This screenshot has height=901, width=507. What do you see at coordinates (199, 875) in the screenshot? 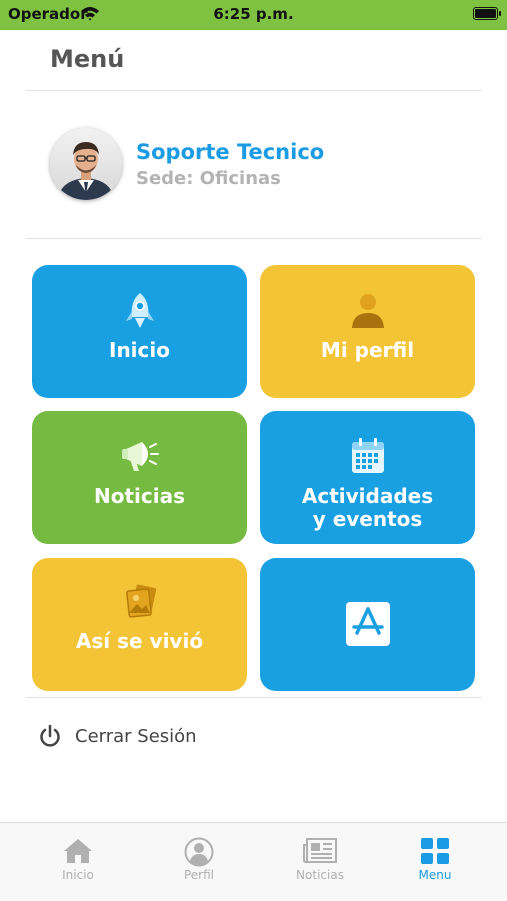
I see `tab-perfil-label: Perfil` at bounding box center [199, 875].